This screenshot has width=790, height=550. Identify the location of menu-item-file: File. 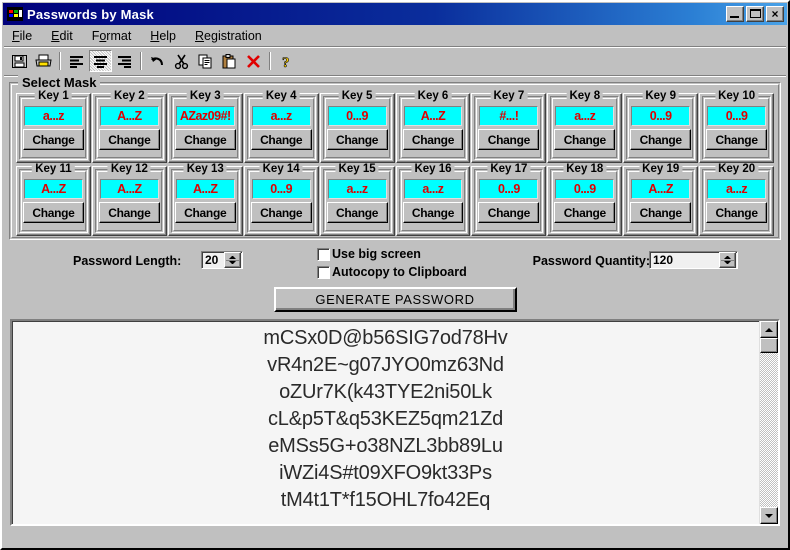
(25, 36).